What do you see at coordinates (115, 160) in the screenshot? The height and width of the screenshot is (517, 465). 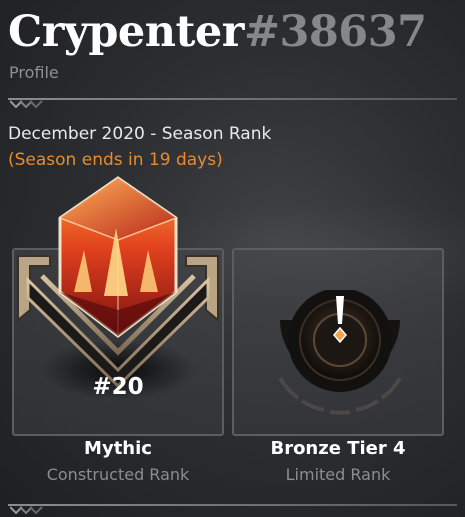 I see `season-ends-countdown: (Season ends in 19 days)` at bounding box center [115, 160].